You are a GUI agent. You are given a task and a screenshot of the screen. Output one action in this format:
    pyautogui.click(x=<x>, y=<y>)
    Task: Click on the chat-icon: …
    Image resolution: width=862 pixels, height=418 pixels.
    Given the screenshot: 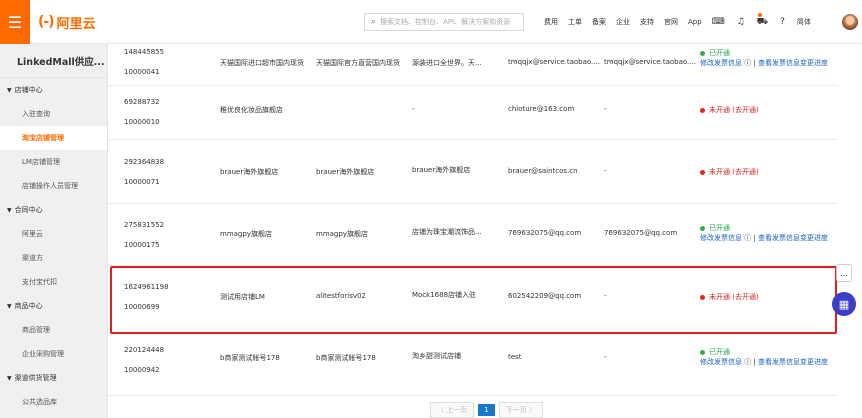 What is the action you would take?
    pyautogui.click(x=844, y=273)
    